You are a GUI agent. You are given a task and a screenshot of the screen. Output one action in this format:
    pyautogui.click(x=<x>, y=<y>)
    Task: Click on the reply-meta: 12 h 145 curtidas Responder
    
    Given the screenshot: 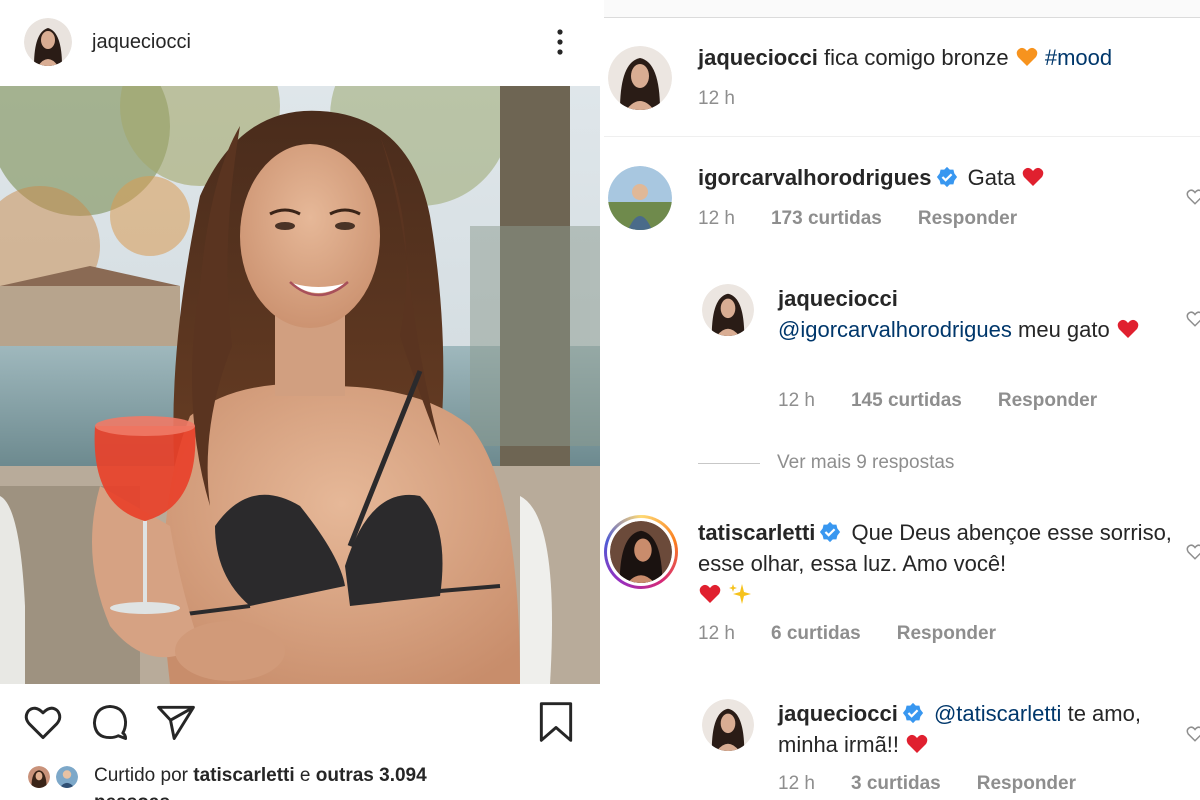 What is the action you would take?
    pyautogui.click(x=955, y=401)
    